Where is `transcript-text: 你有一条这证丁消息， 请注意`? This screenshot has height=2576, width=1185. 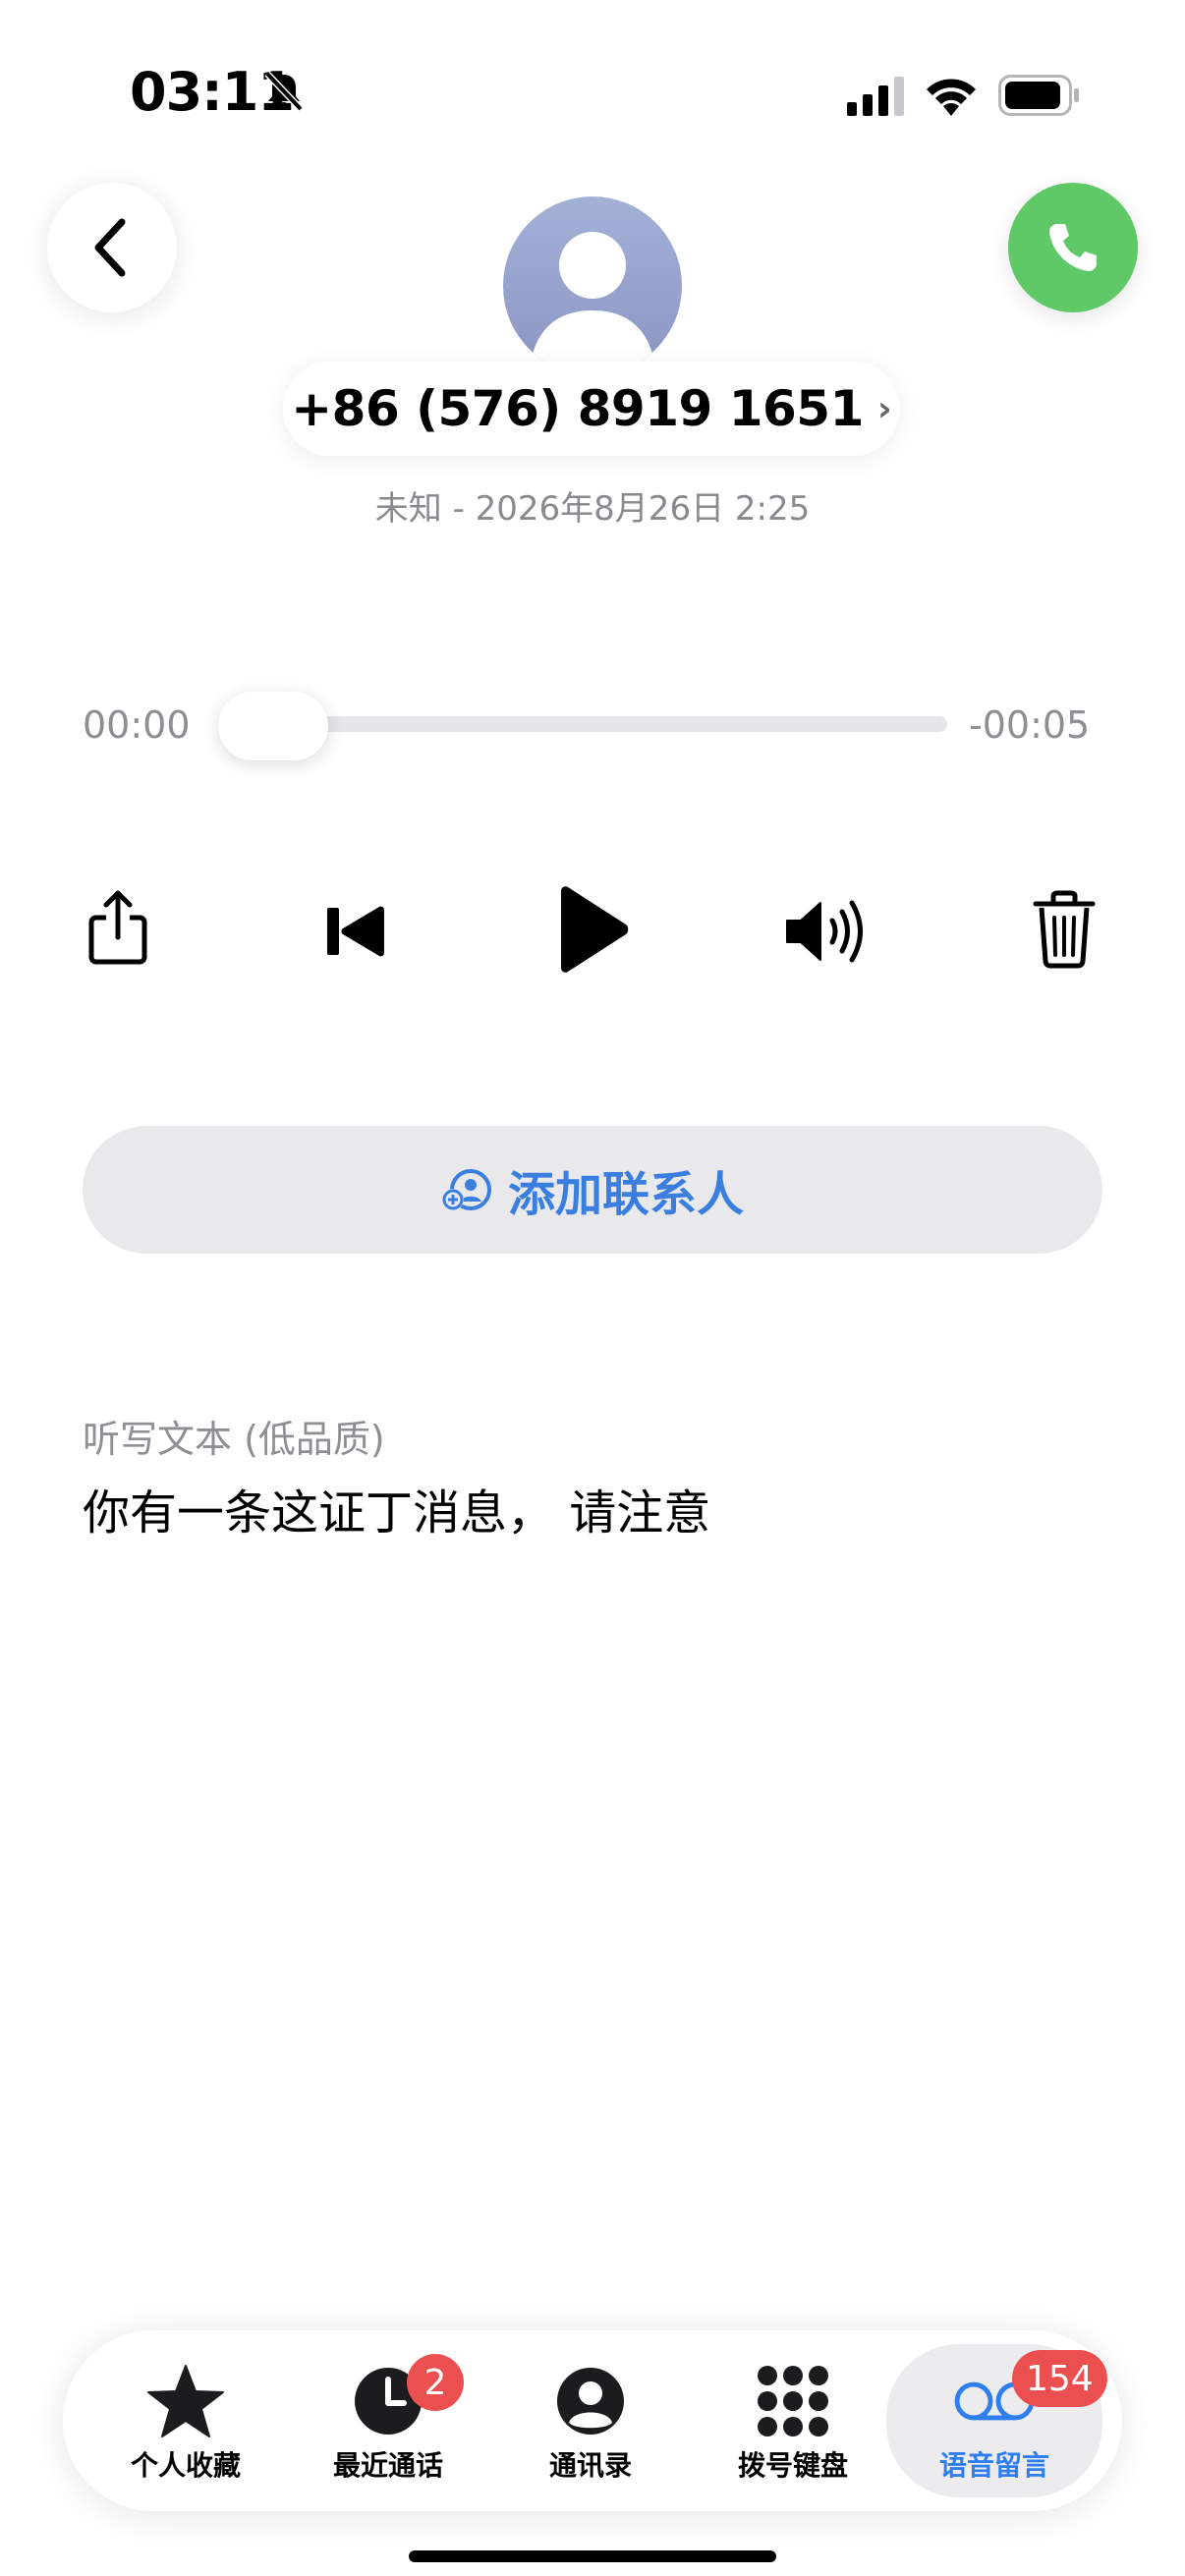 transcript-text: 你有一条这证丁消息， 请注意 is located at coordinates (397, 1512).